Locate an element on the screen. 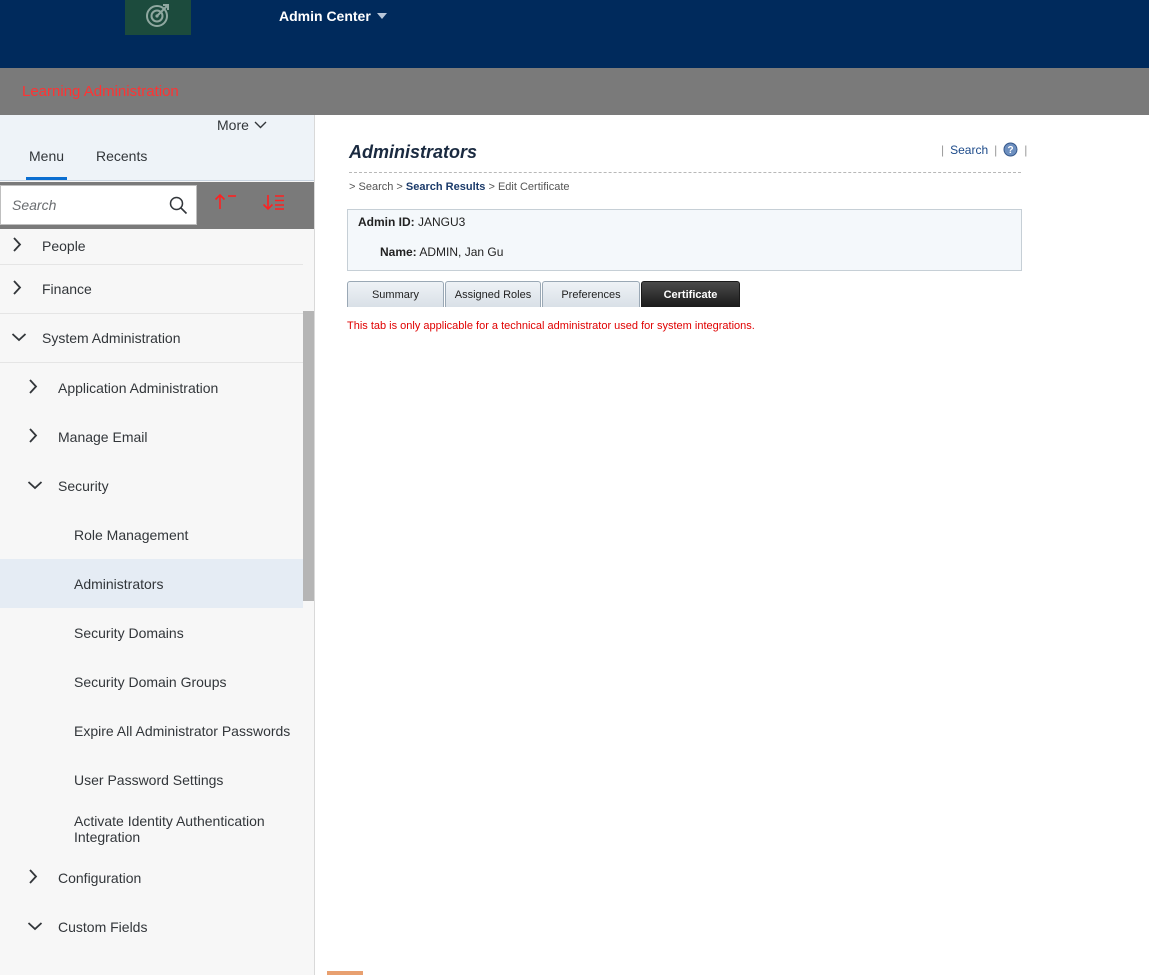 The height and width of the screenshot is (975, 1149). admin-name-value: ADMIN, Jan Gu is located at coordinates (461, 252).